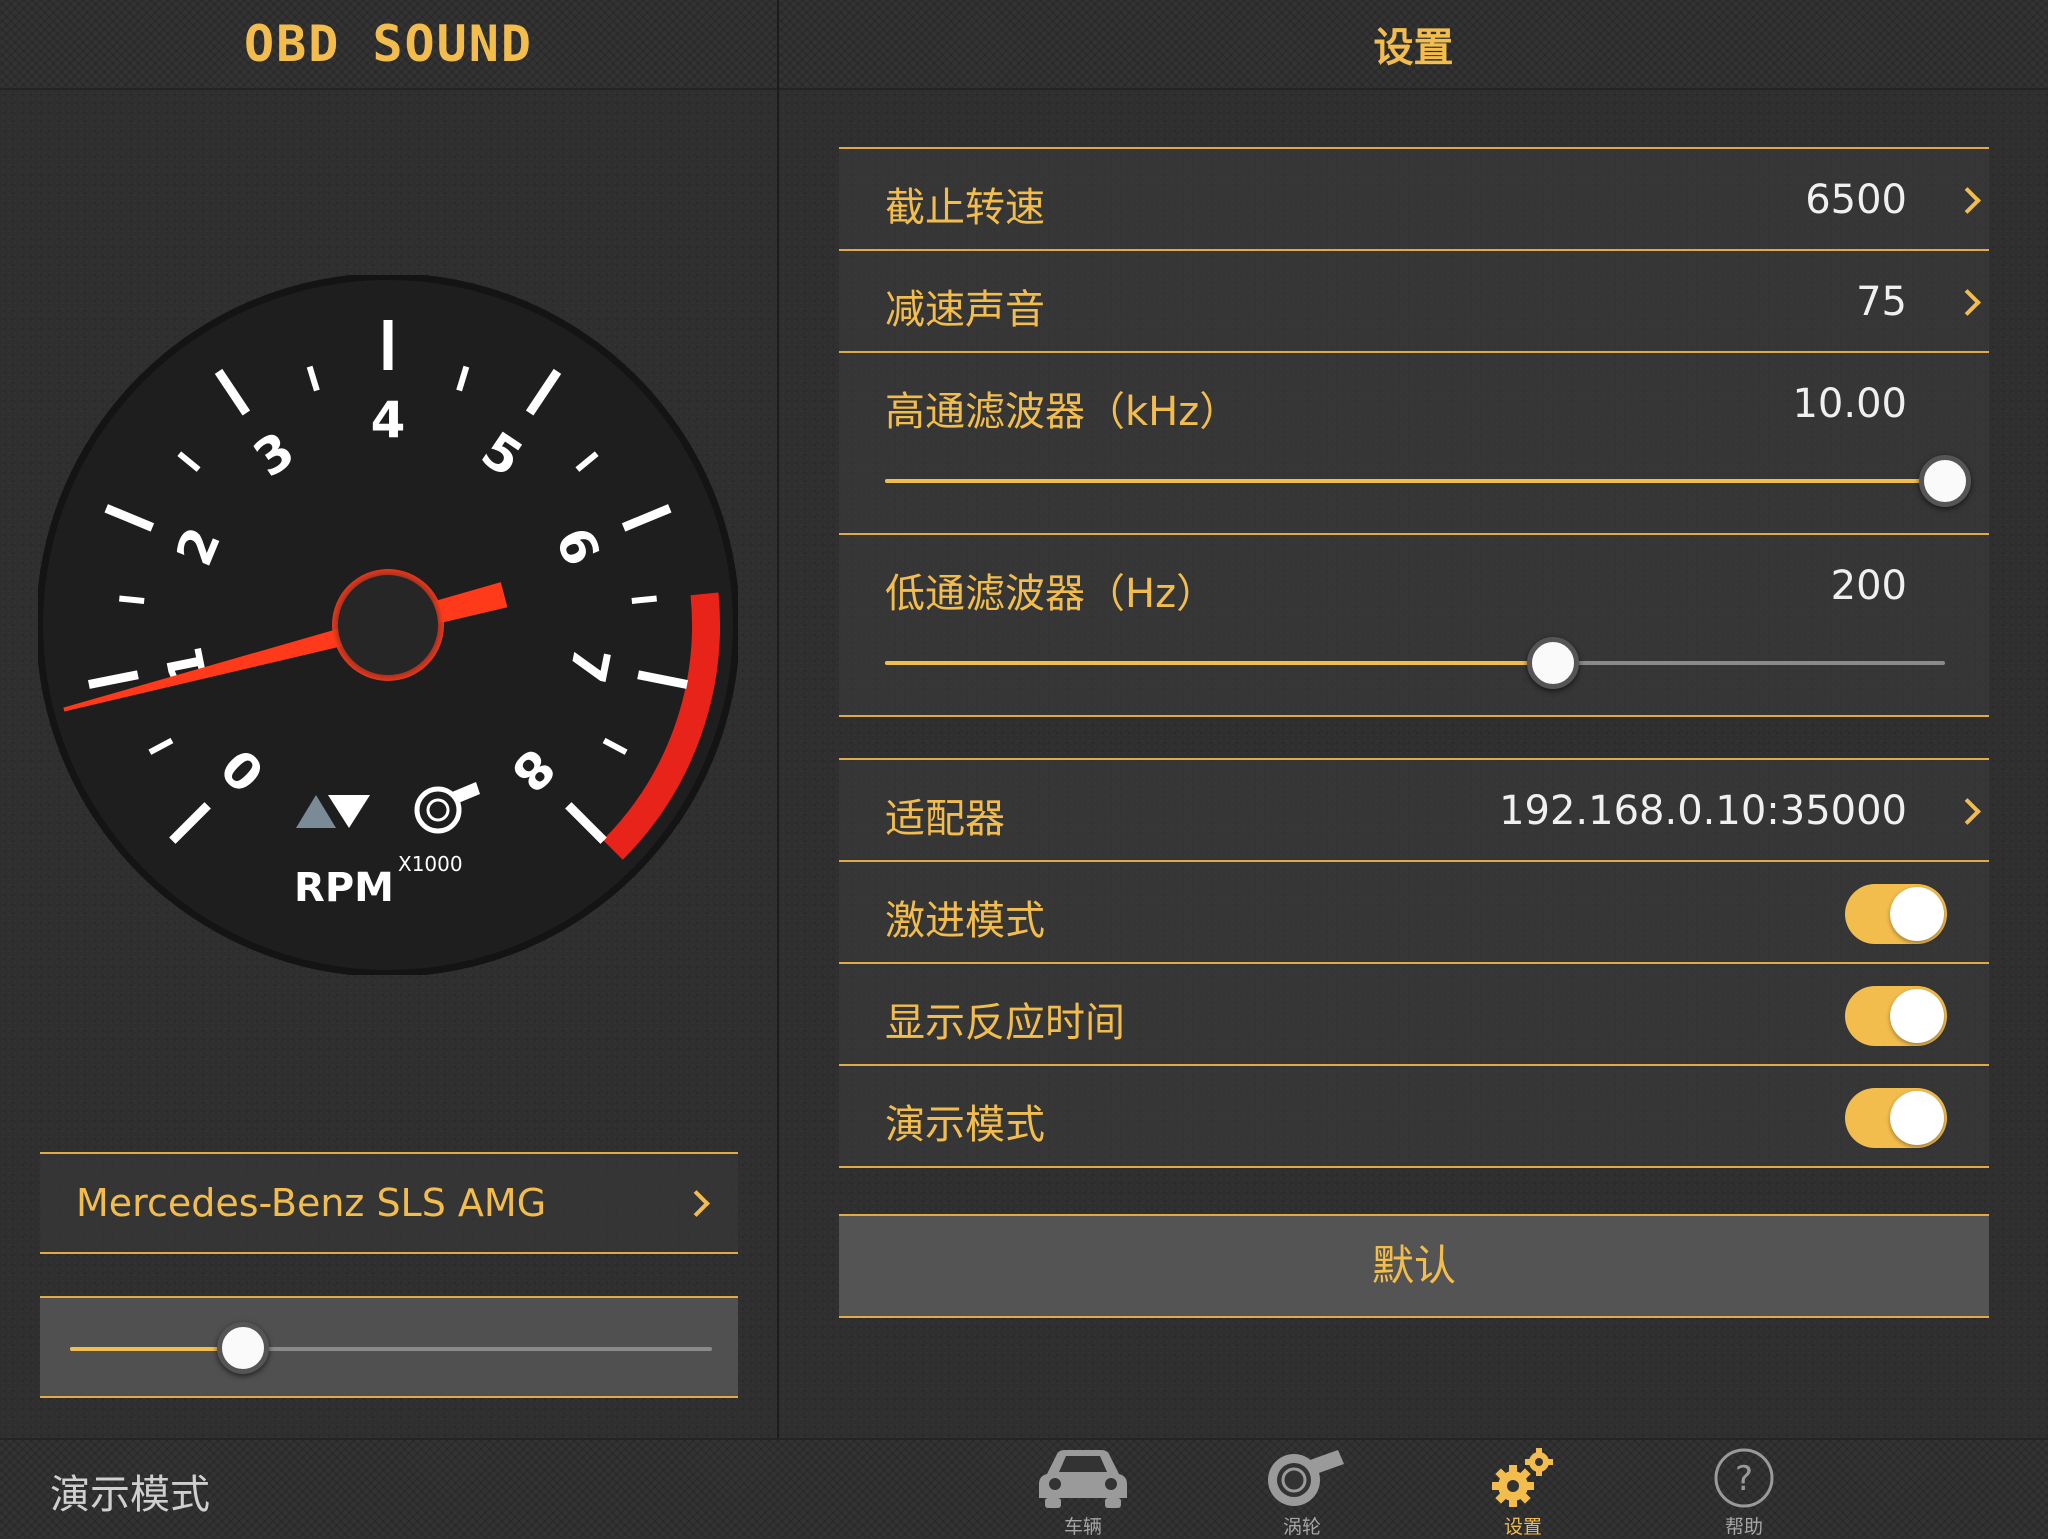 The image size is (2048, 1539). What do you see at coordinates (1414, 1117) in the screenshot?
I see `demo-mode-row: 演示模式` at bounding box center [1414, 1117].